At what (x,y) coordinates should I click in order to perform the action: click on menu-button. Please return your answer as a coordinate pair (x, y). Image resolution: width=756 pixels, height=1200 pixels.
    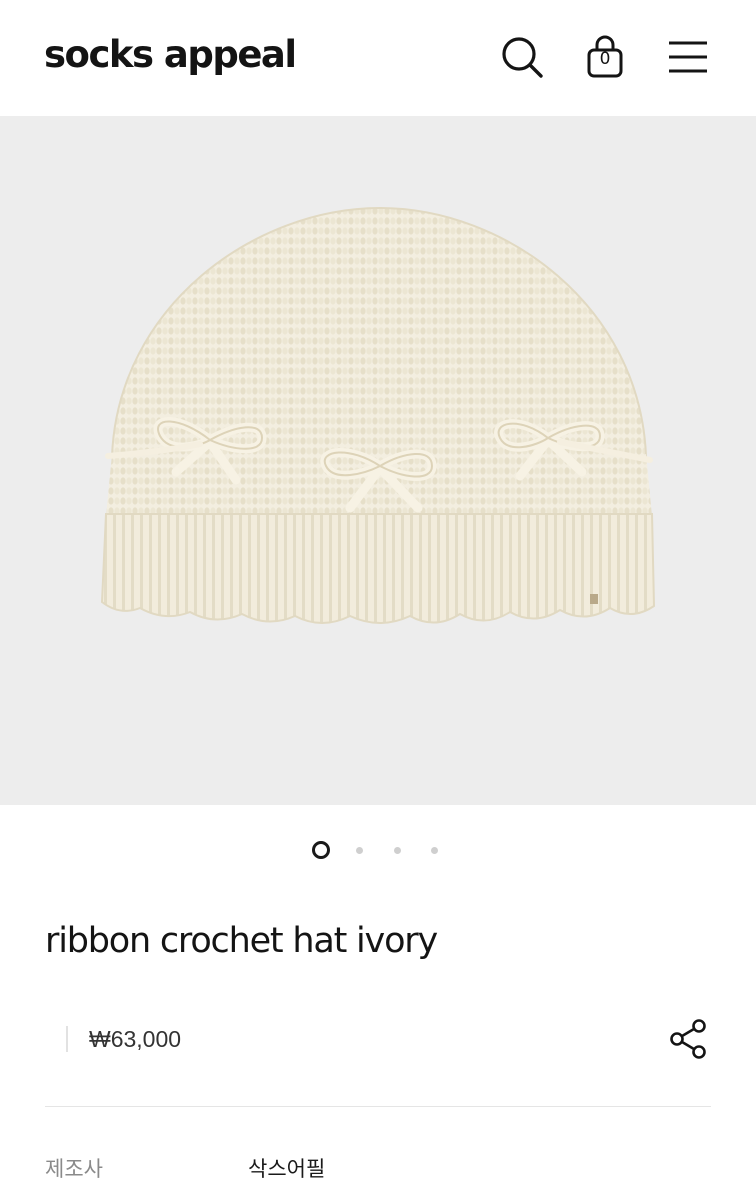
    Looking at the image, I should click on (688, 57).